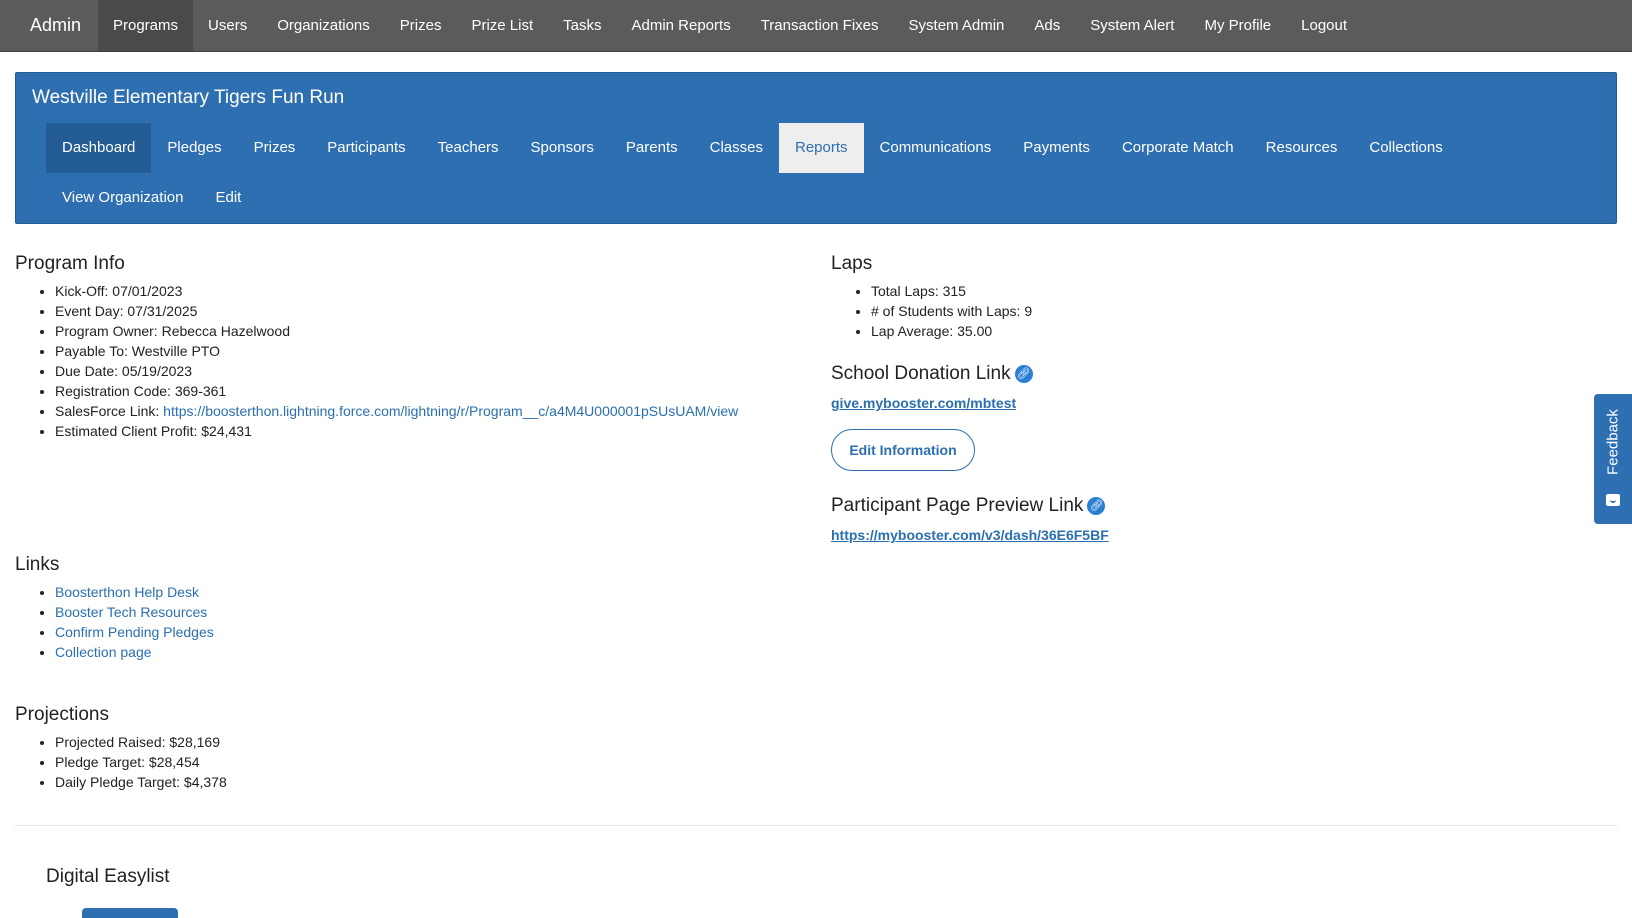  What do you see at coordinates (502, 25) in the screenshot?
I see `nav-prize-list: Prize List` at bounding box center [502, 25].